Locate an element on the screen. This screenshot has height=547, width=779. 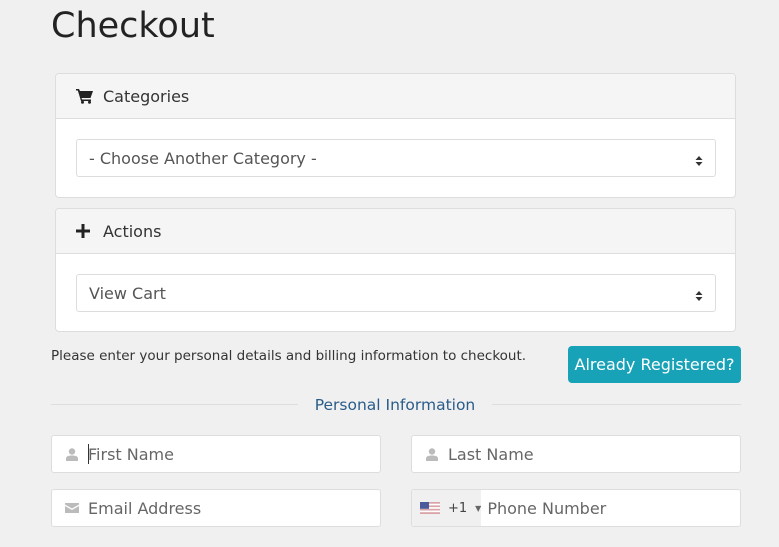
email-field is located at coordinates (216, 508).